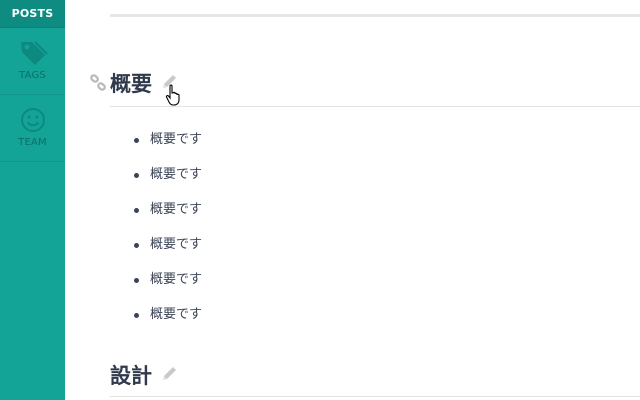 The image size is (640, 400). Describe the element at coordinates (32, 120) in the screenshot. I see `smiley-icon` at that location.